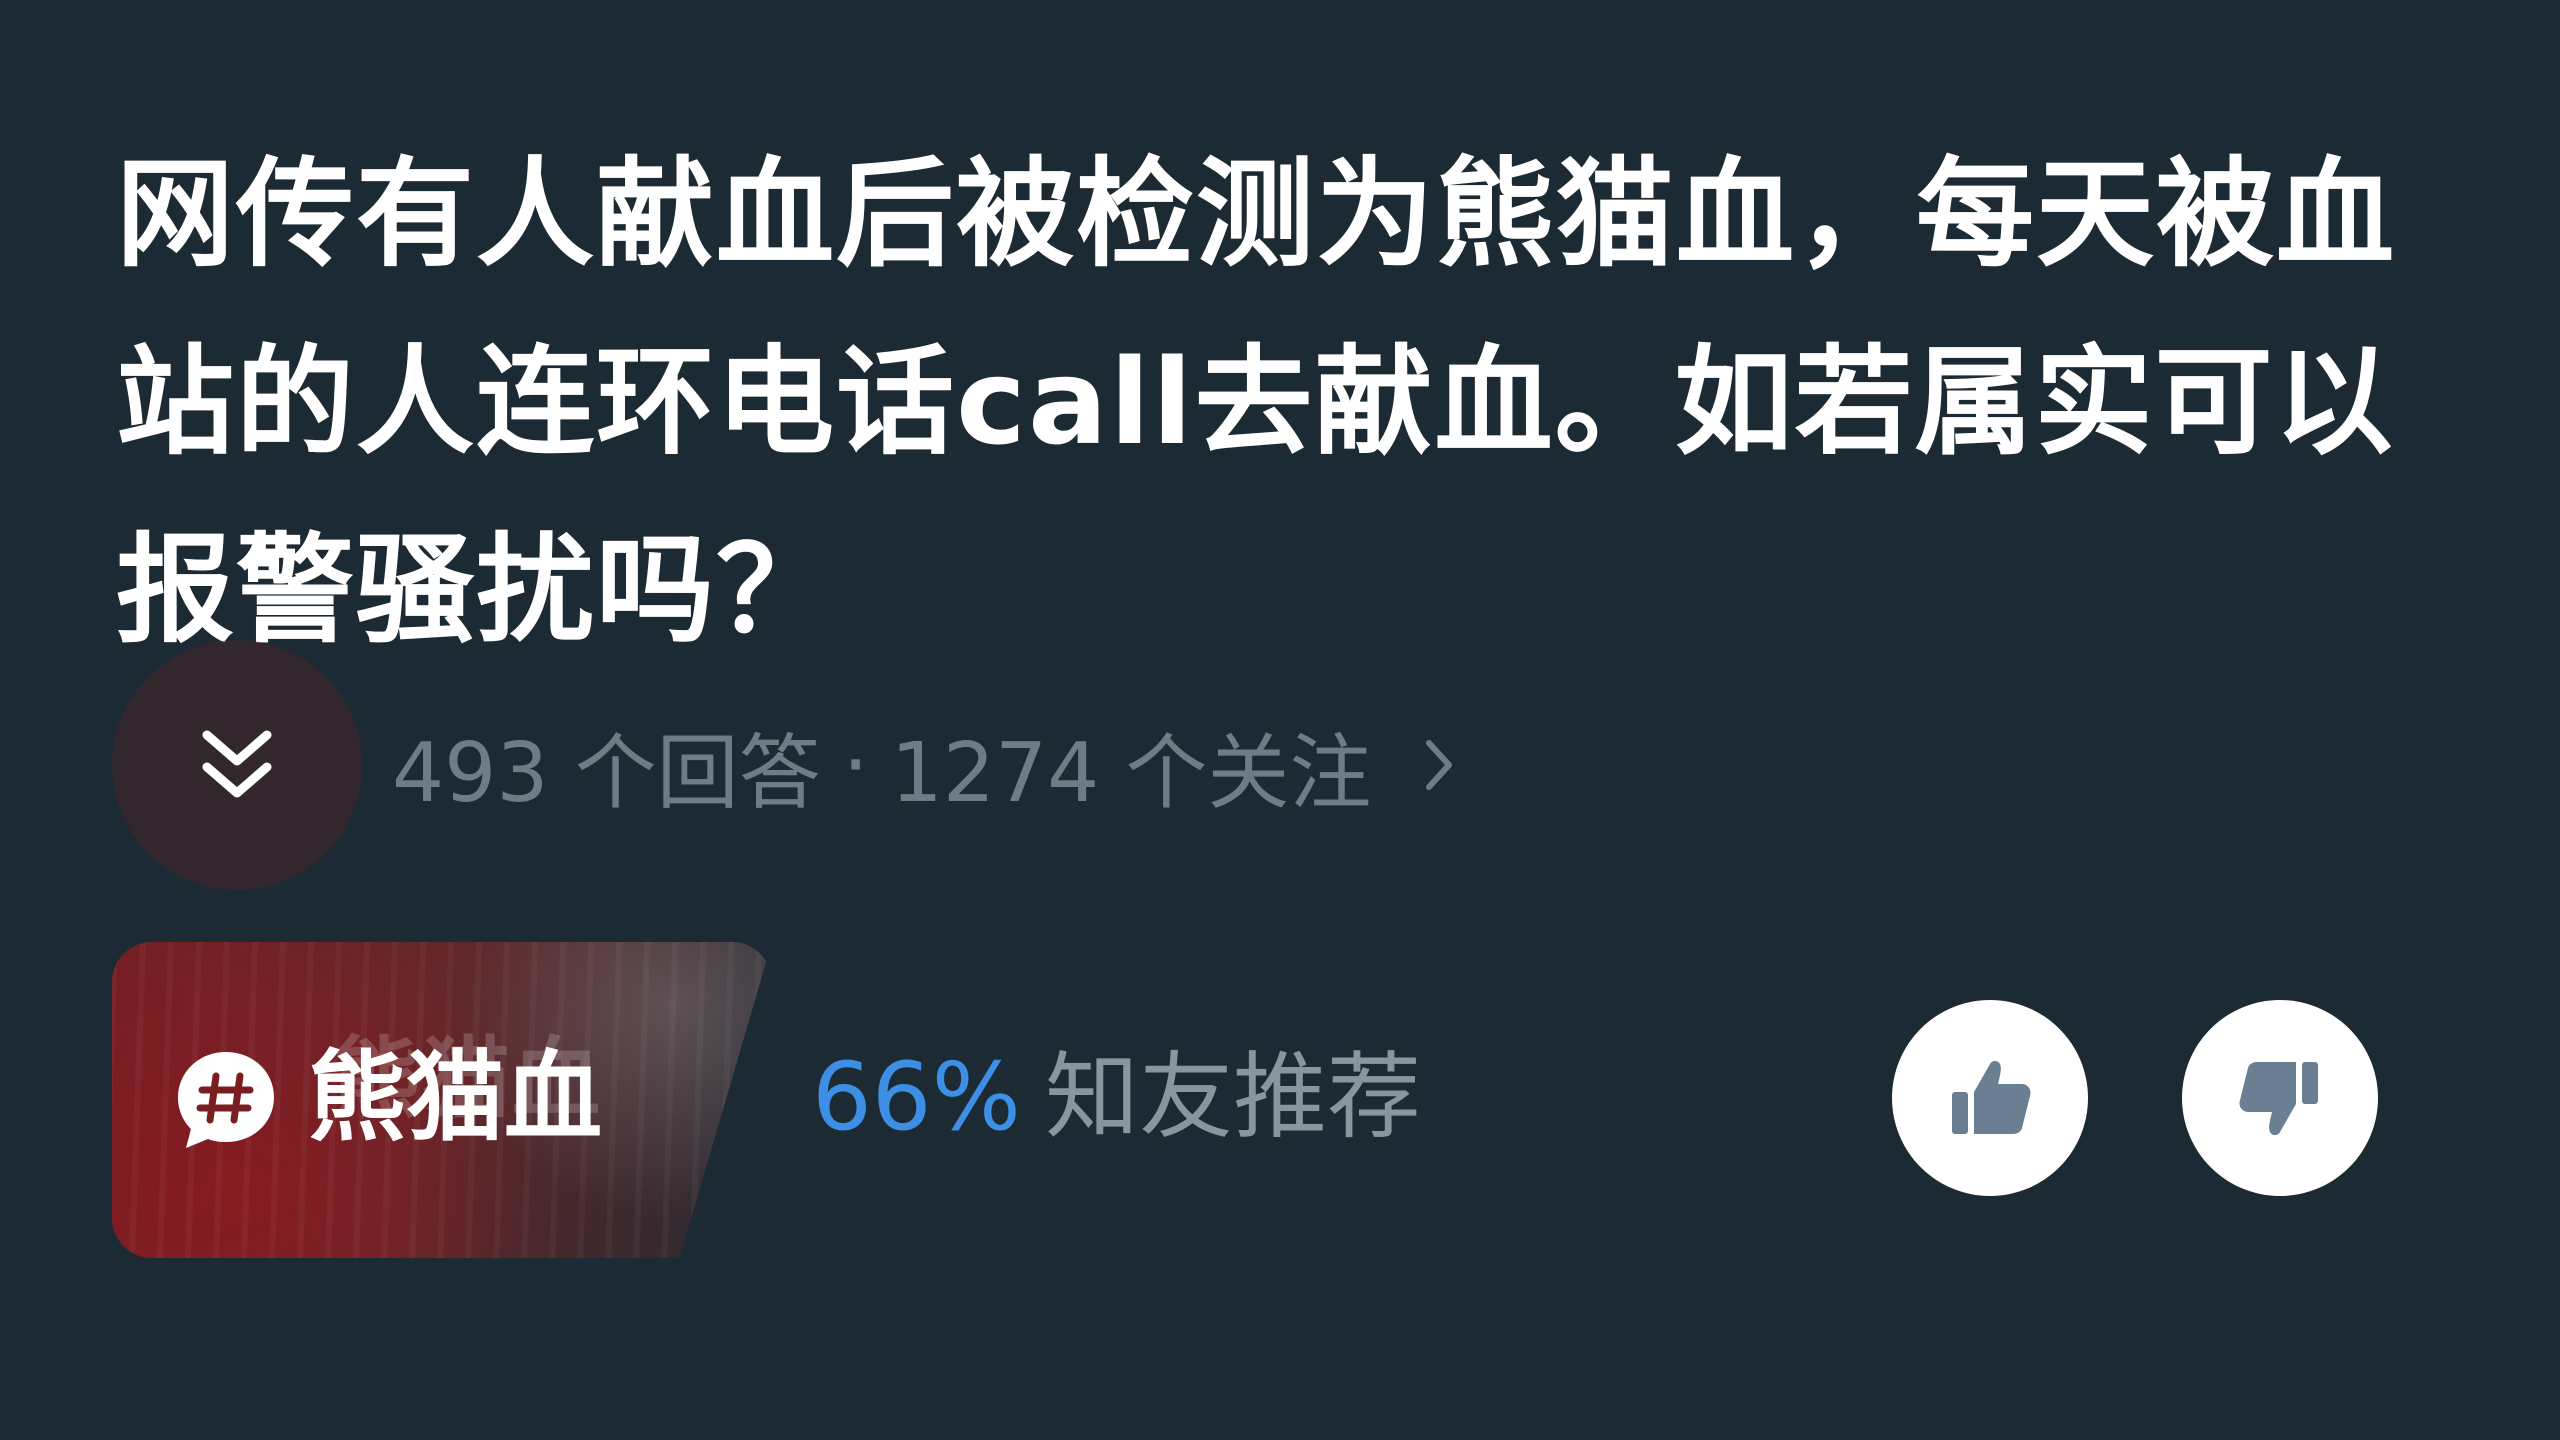 This screenshot has height=1440, width=2560. What do you see at coordinates (1131, 773) in the screenshot?
I see `follower-count: 1274 个关注` at bounding box center [1131, 773].